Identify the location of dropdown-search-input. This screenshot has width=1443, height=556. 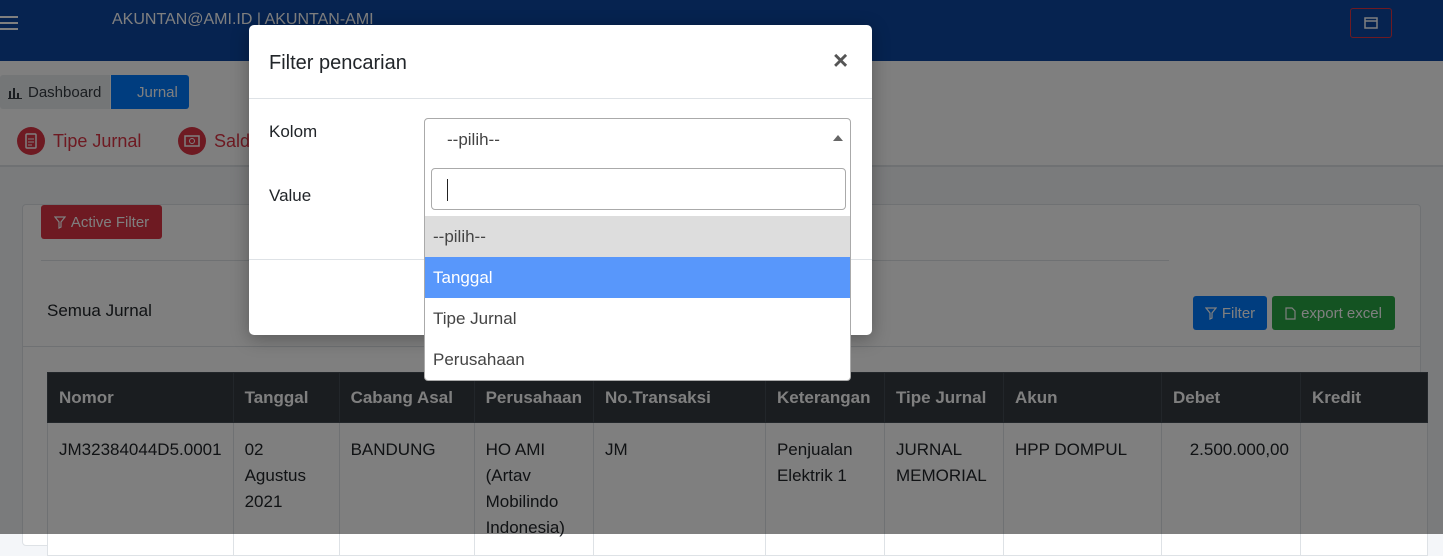
(638, 189).